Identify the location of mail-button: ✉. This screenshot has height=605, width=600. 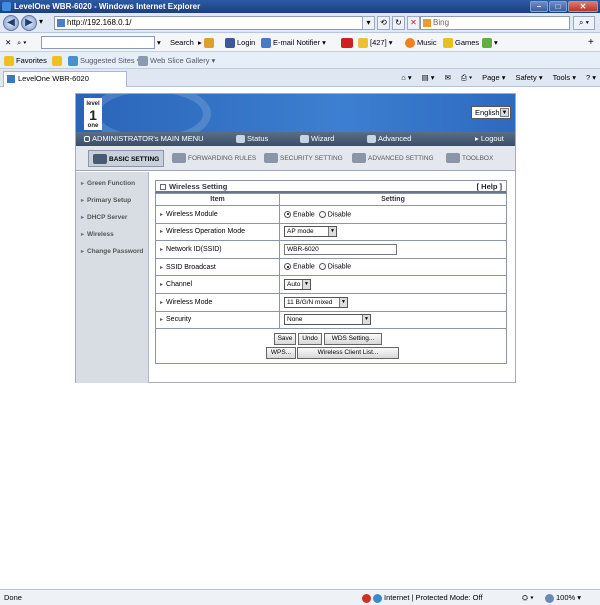
(448, 78).